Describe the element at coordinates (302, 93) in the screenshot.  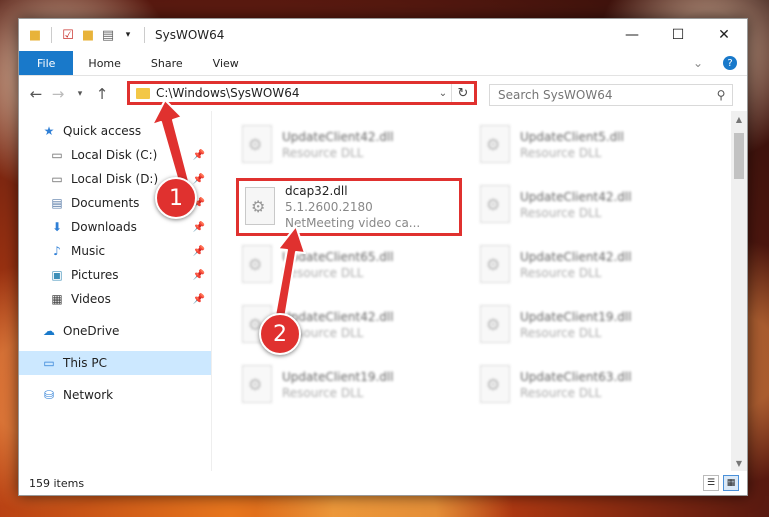
I see `address-bar: C:\Windows\SysWOW64 ⌄ ↻` at that location.